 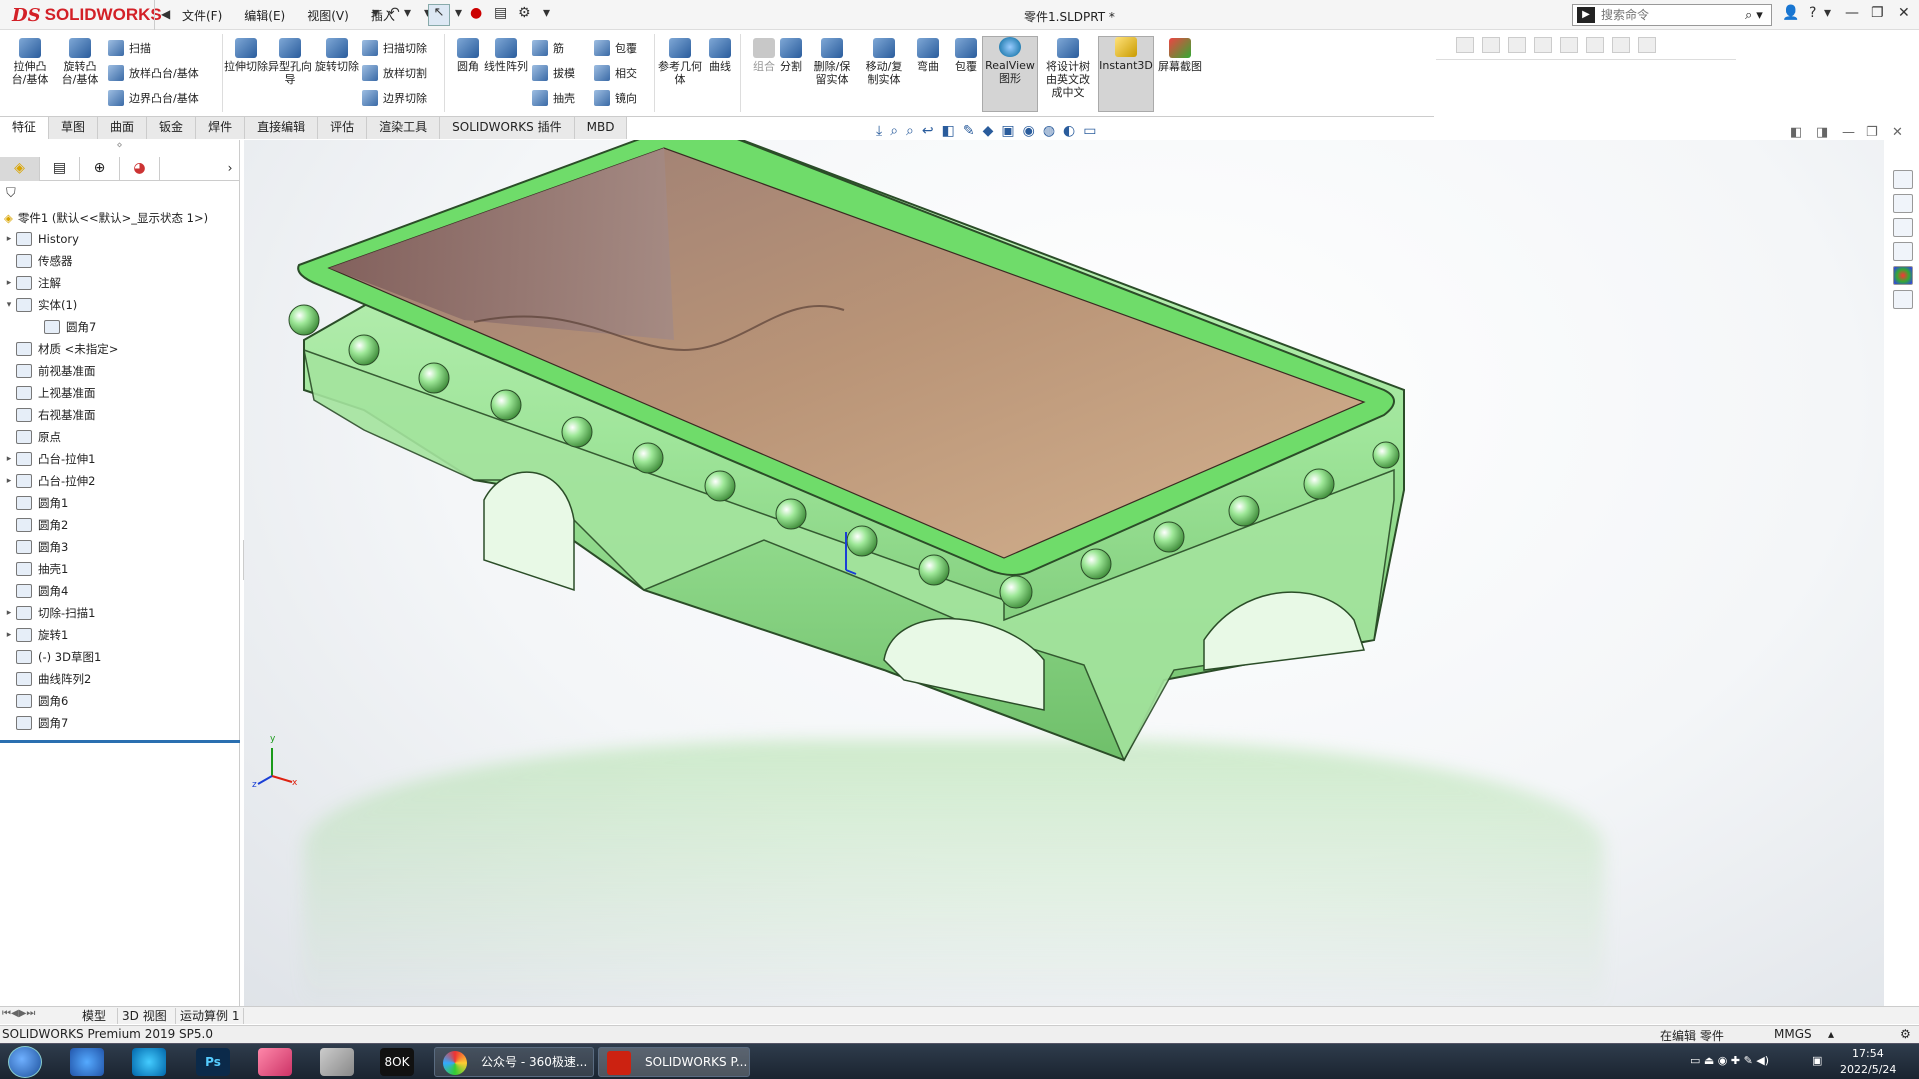 What do you see at coordinates (1068, 68) in the screenshot?
I see `translate-tree-button: 将设计树由英文改成中文` at bounding box center [1068, 68].